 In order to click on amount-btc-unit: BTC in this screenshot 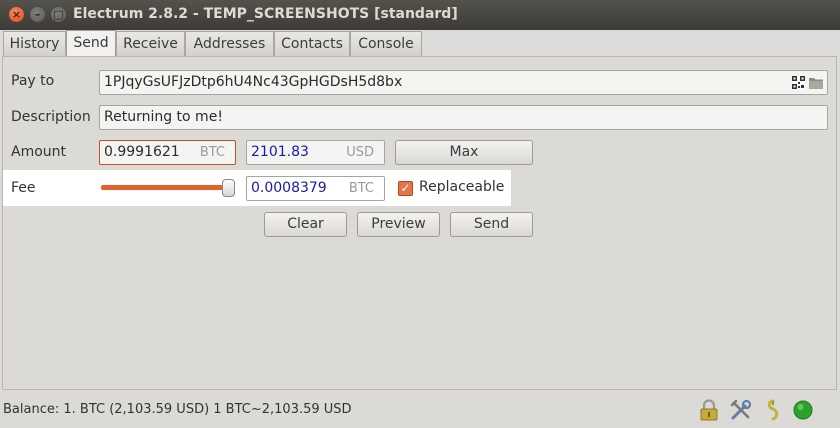, I will do `click(212, 152)`.